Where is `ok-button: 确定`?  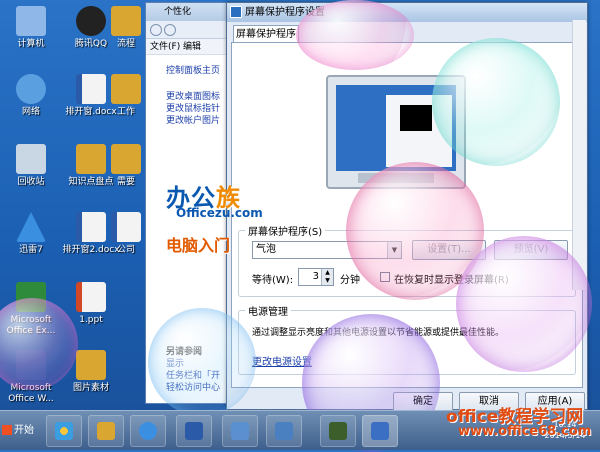 ok-button: 确定 is located at coordinates (423, 402).